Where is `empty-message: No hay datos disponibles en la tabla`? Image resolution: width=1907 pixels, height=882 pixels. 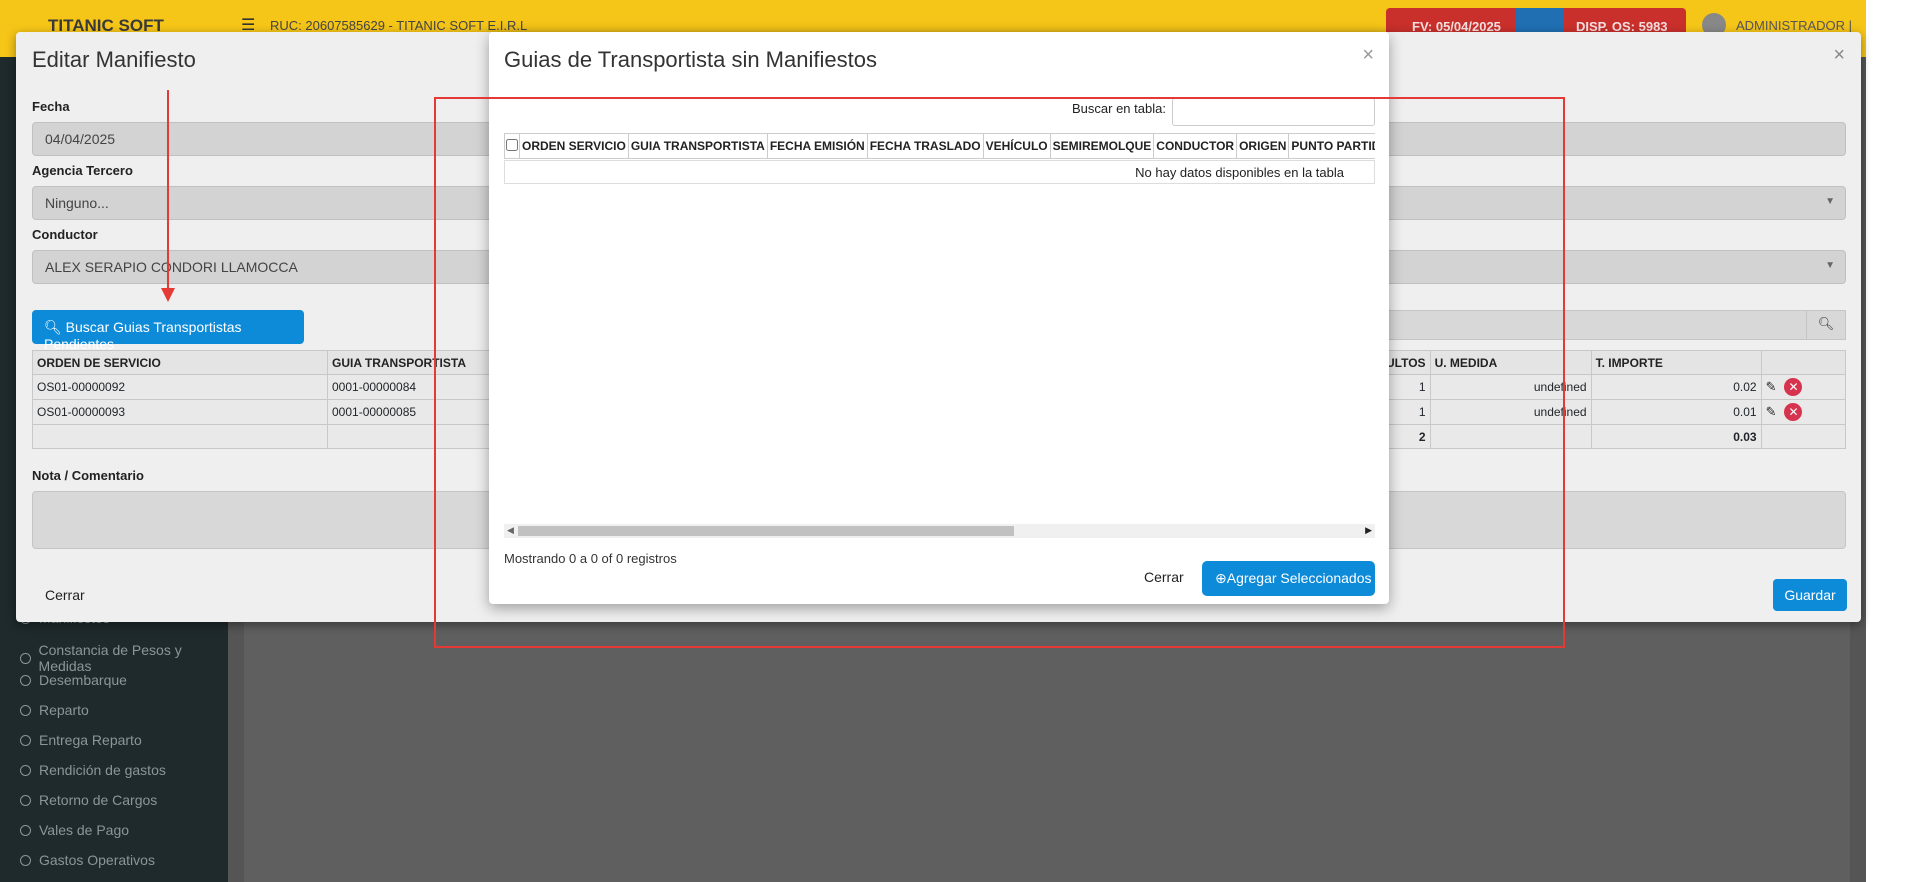
empty-message: No hay datos disponibles en la tabla is located at coordinates (939, 172).